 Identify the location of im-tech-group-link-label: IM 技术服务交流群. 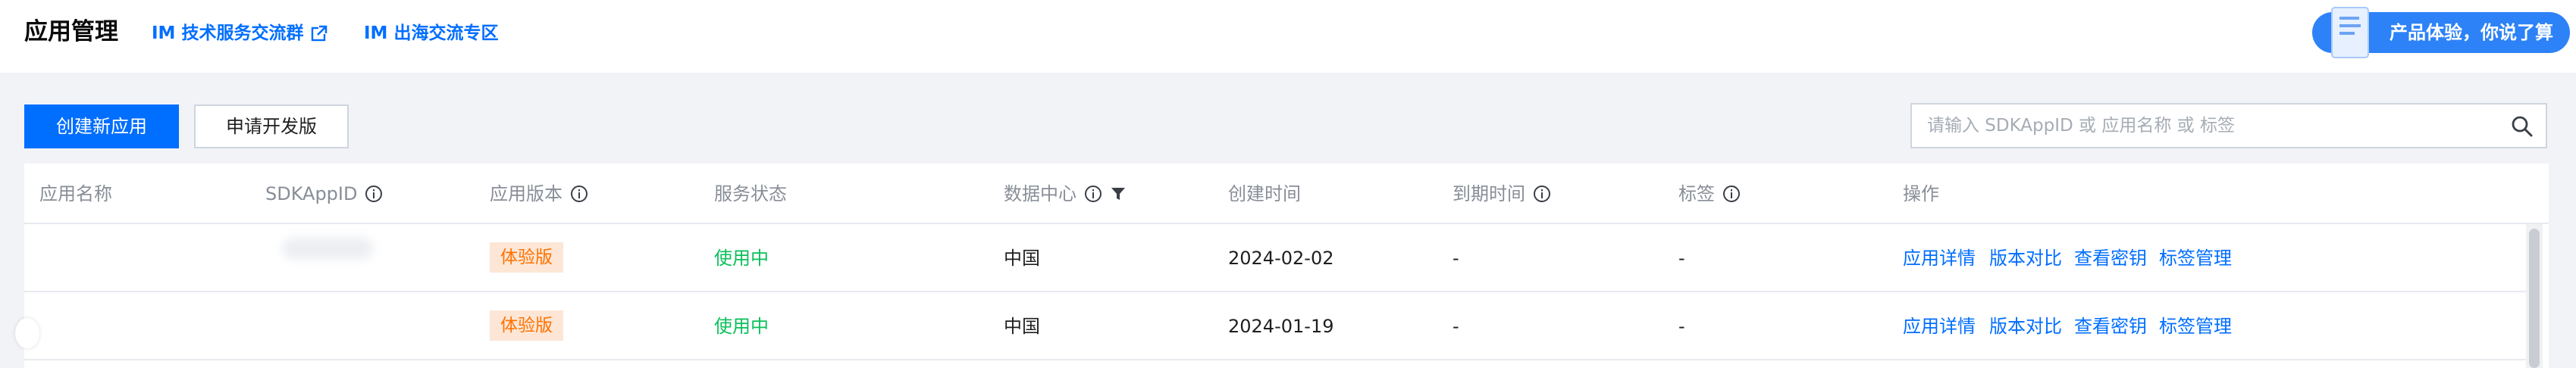
(228, 33).